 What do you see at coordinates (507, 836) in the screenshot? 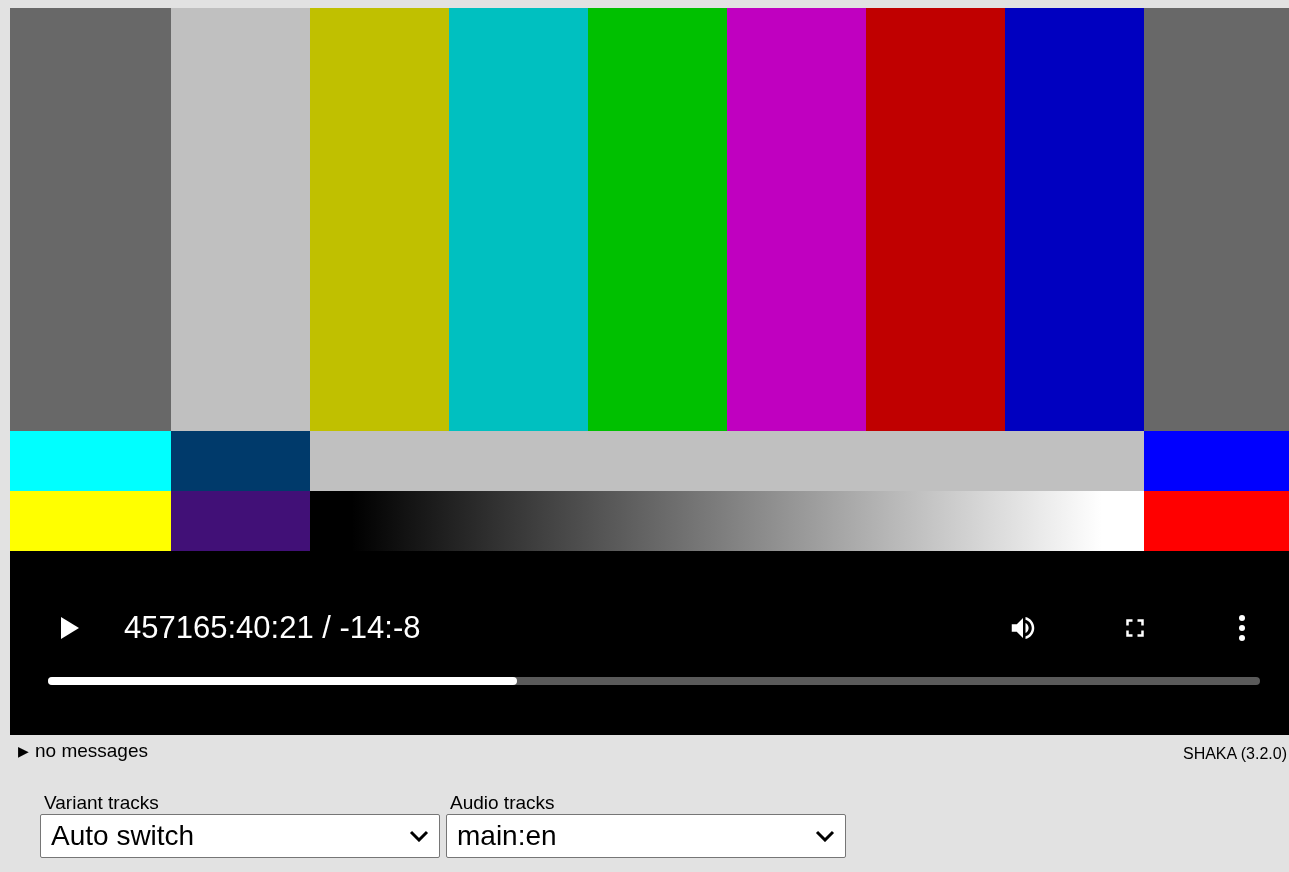
I see `select-value: main:en` at bounding box center [507, 836].